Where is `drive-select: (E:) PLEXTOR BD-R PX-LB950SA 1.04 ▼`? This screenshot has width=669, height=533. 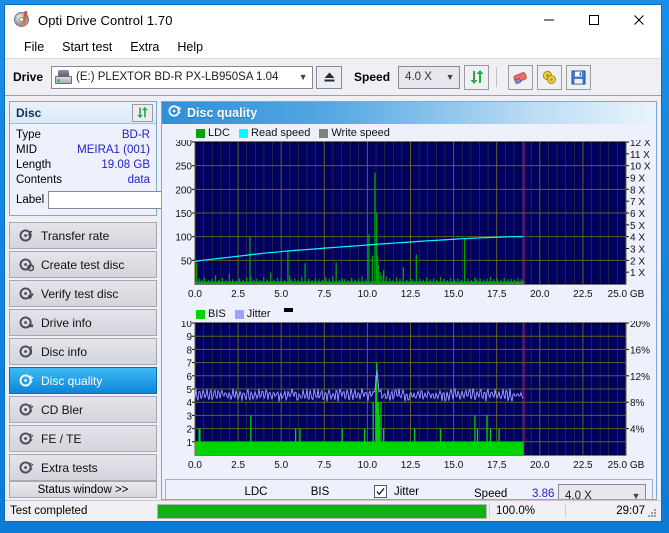
drive-select: (E:) PLEXTOR BD-R PX-LB950SA 1.04 ▼ is located at coordinates (182, 77).